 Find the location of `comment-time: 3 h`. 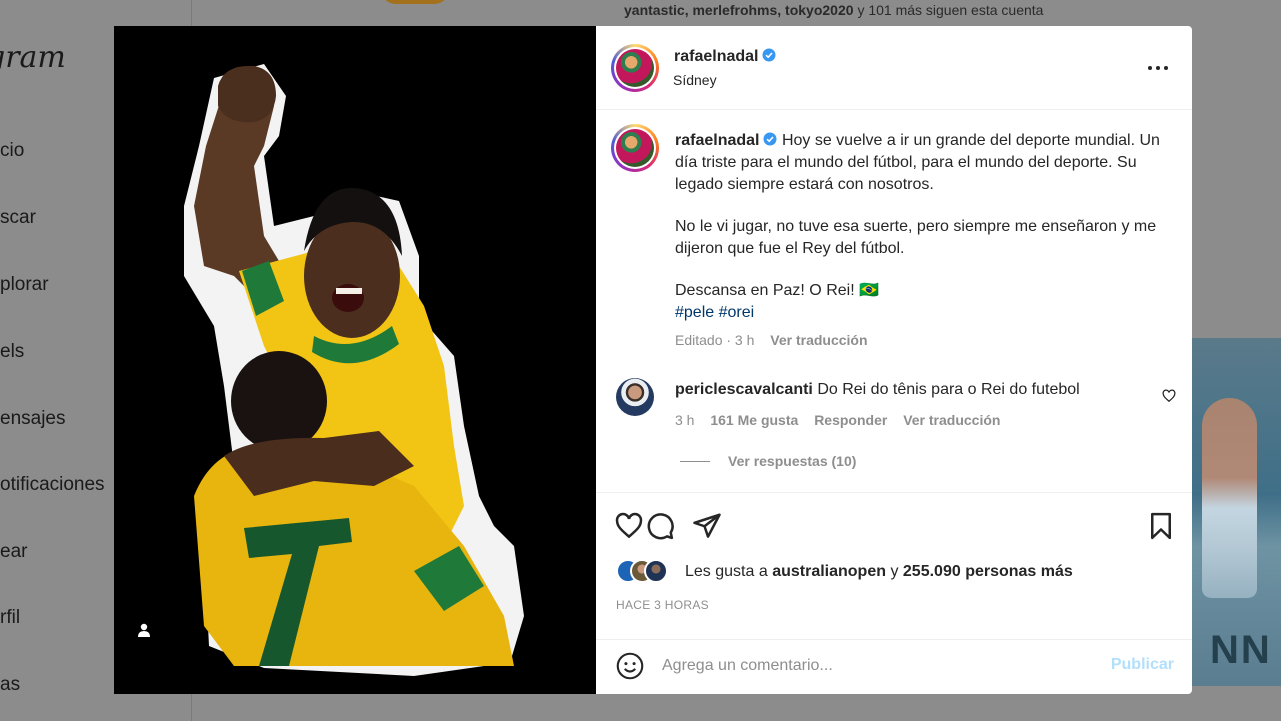

comment-time: 3 h is located at coordinates (685, 420).